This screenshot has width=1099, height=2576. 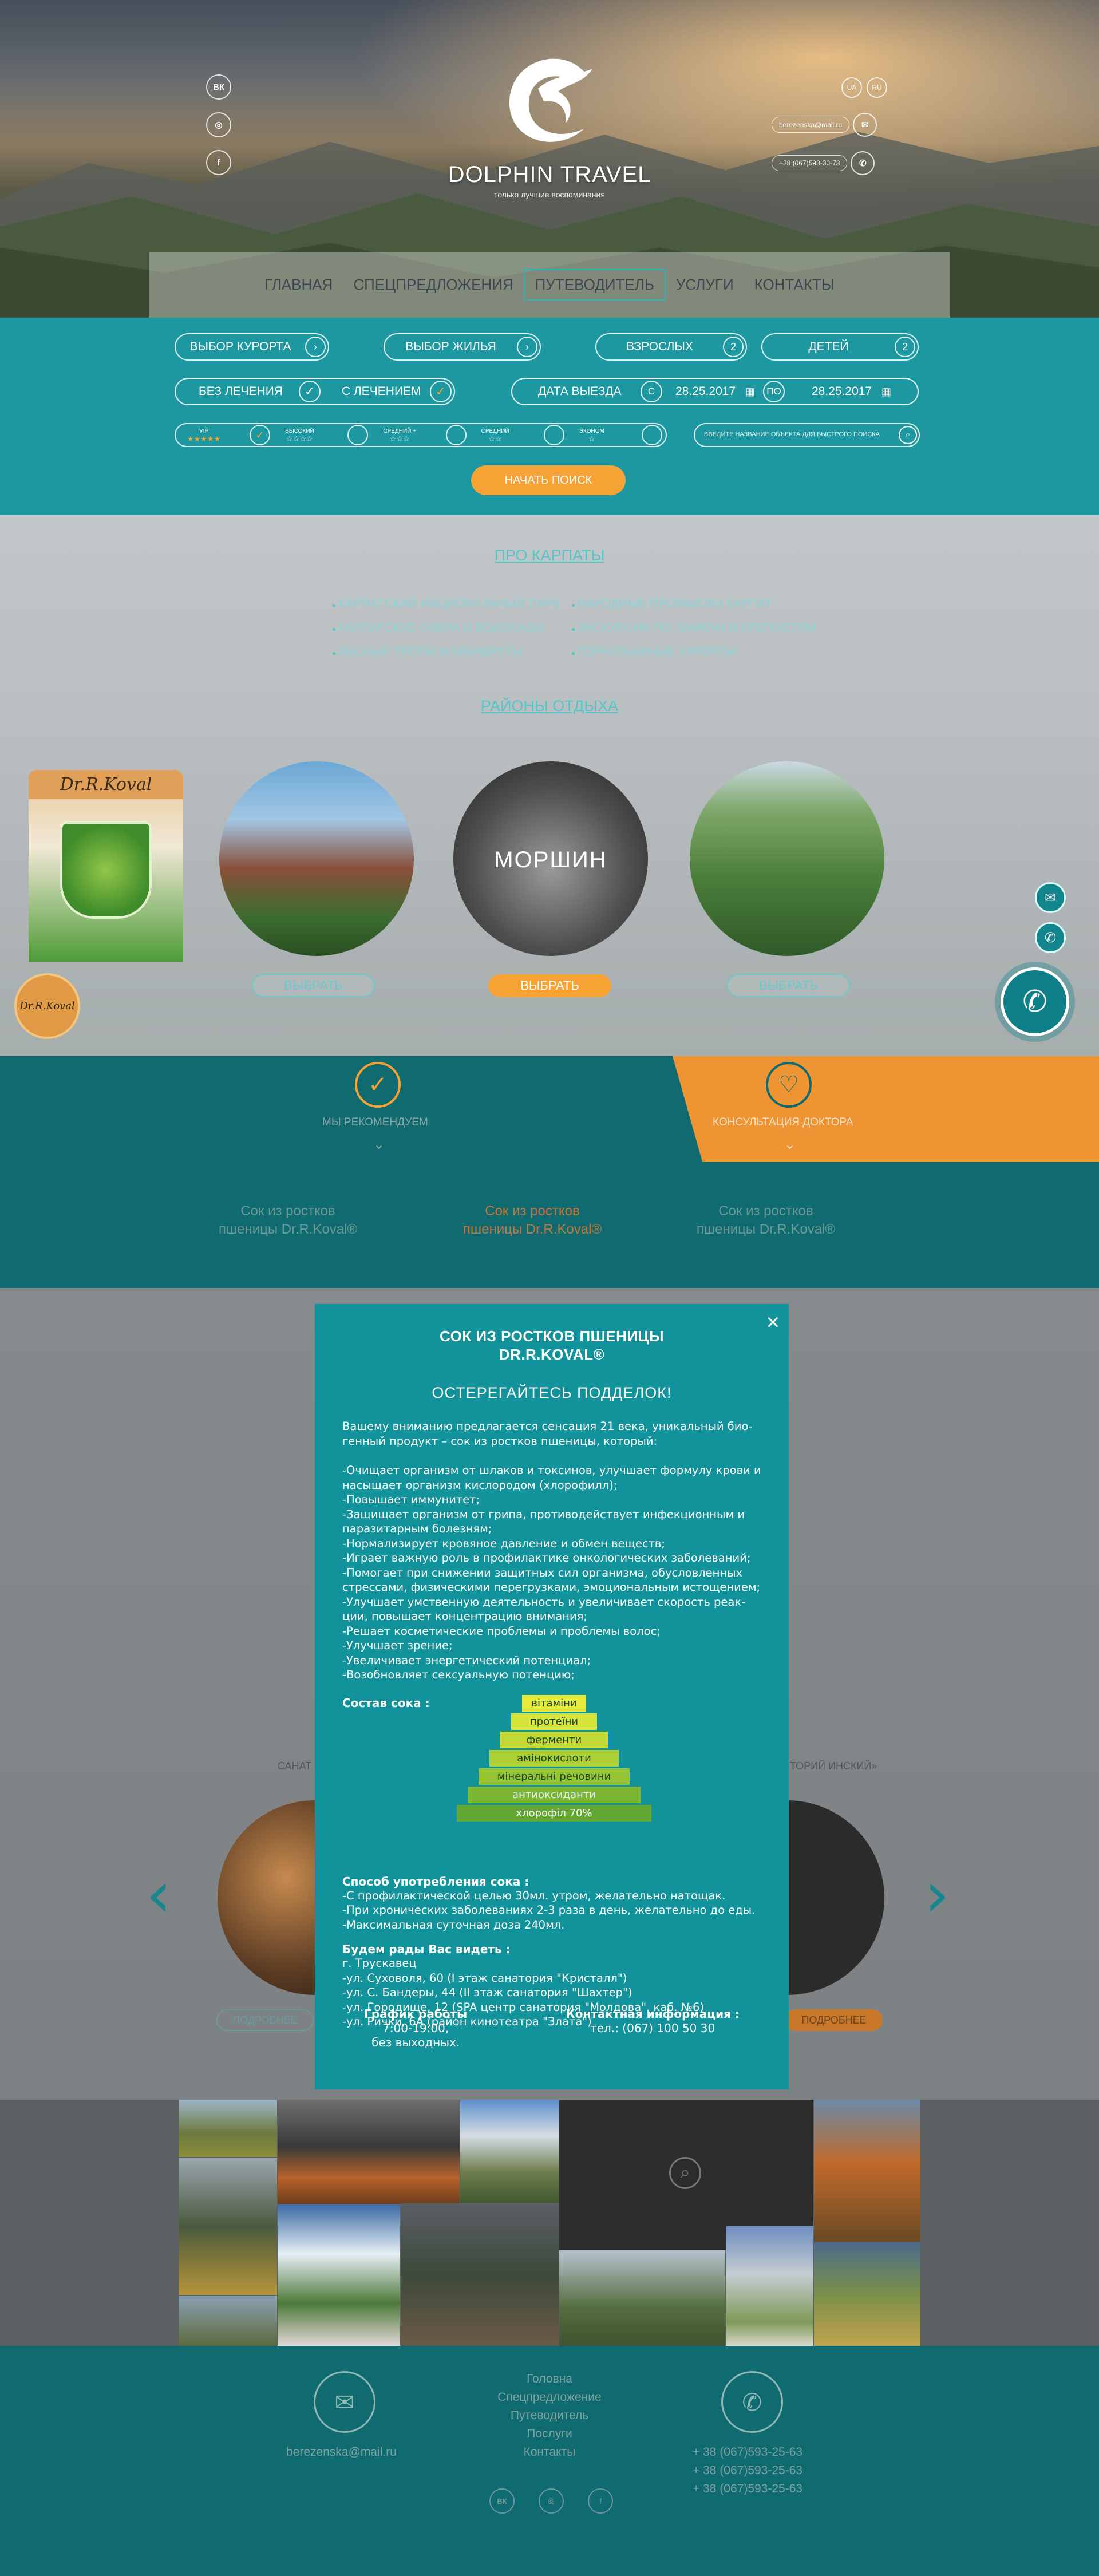 What do you see at coordinates (842, 391) in the screenshot?
I see `to-date-input: 28.25.2017` at bounding box center [842, 391].